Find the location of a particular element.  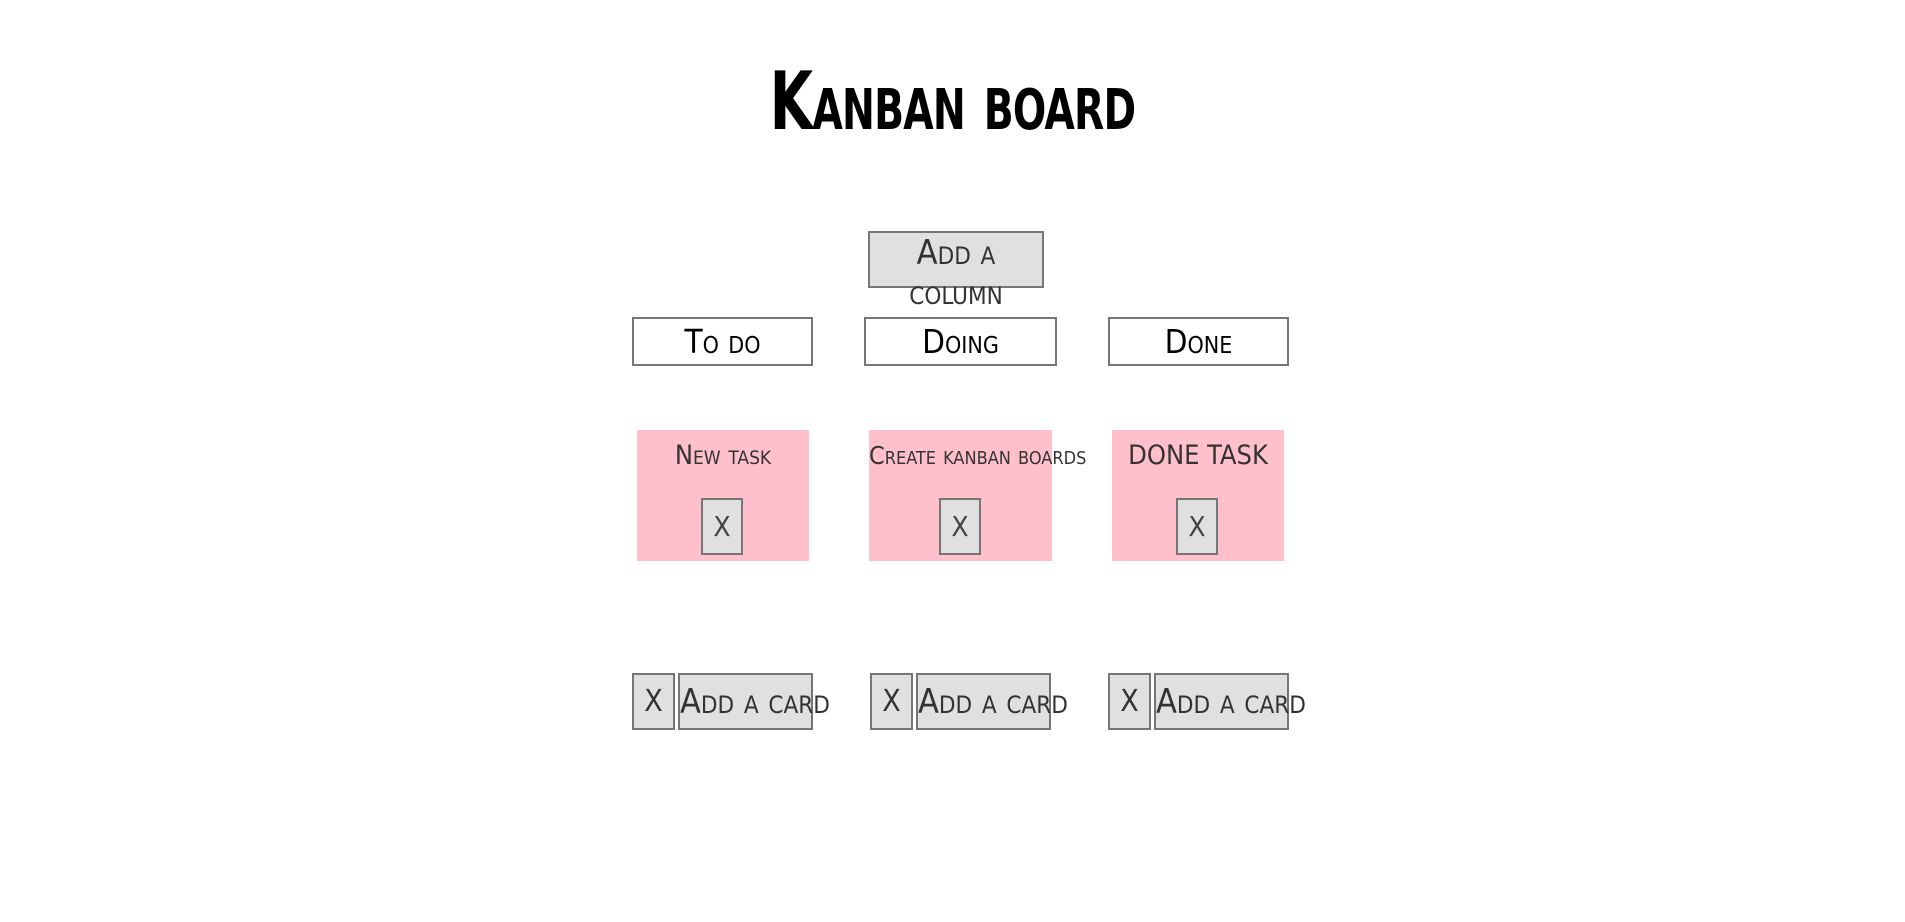

page-title: Kanban board is located at coordinates (952, 101).